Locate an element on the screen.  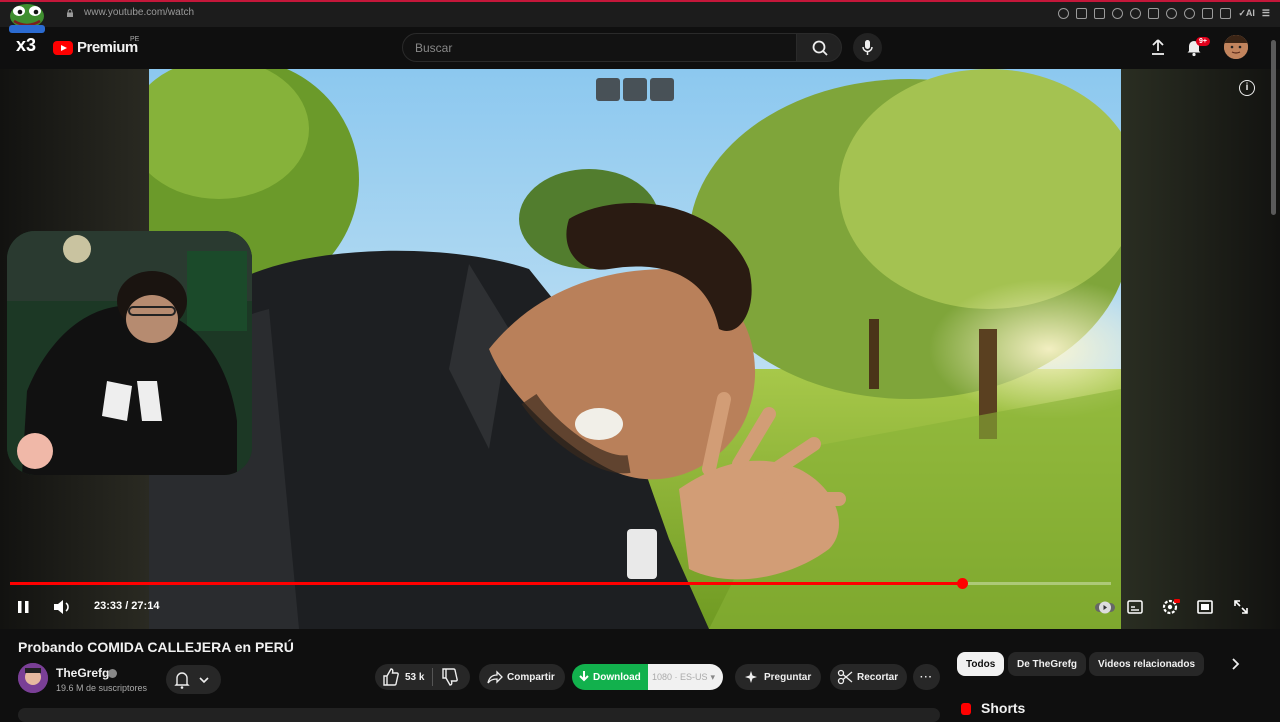
fullscreen-icon is located at coordinates (1241, 607).